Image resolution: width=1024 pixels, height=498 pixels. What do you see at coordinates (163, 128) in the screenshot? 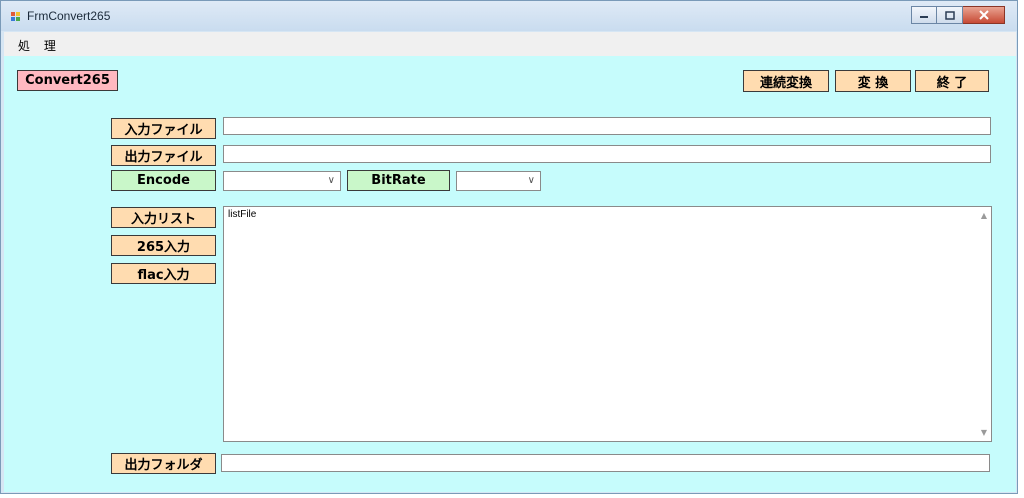
I see `input-file-label: 入力ファイル` at bounding box center [163, 128].